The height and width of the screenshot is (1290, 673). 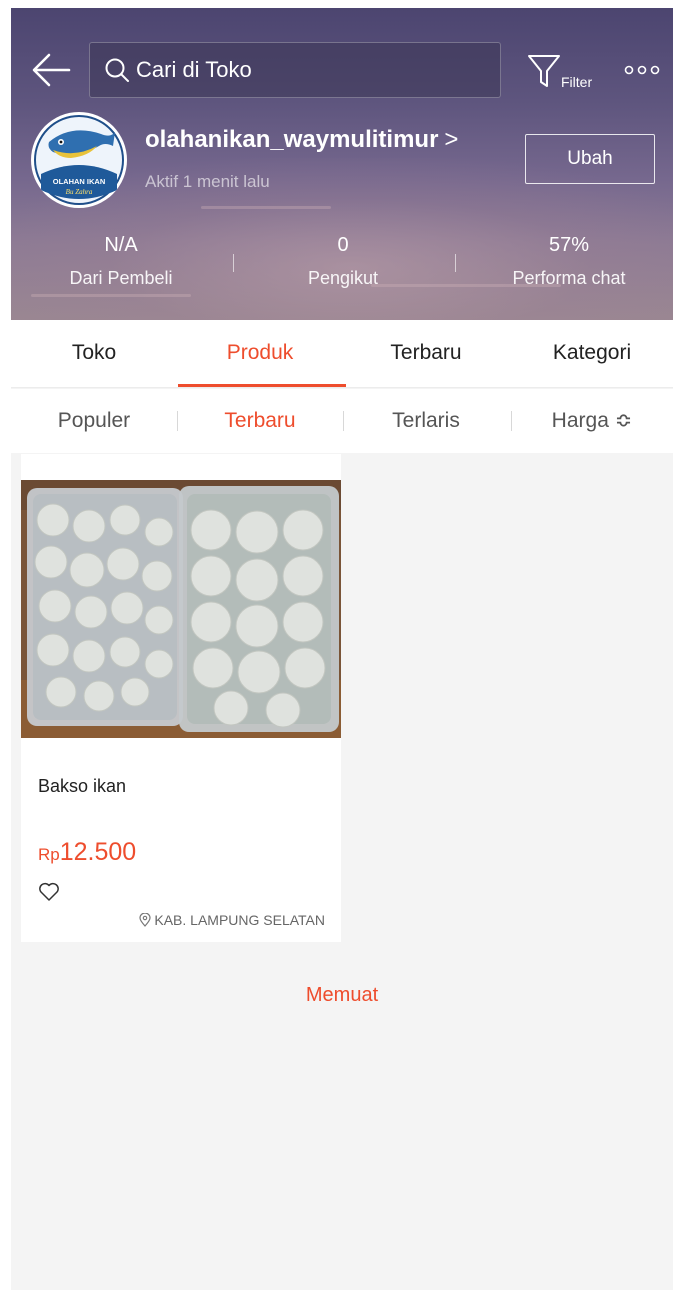 I want to click on logo-subtext: Bu Zahra, so click(x=79, y=192).